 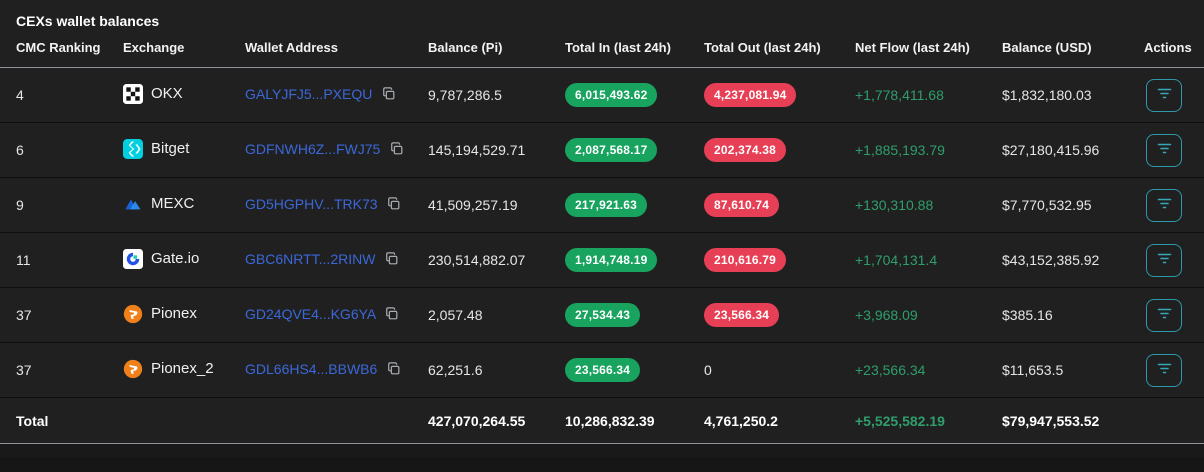 I want to click on balance-pi-cell: 41,509,257.19, so click(x=480, y=205).